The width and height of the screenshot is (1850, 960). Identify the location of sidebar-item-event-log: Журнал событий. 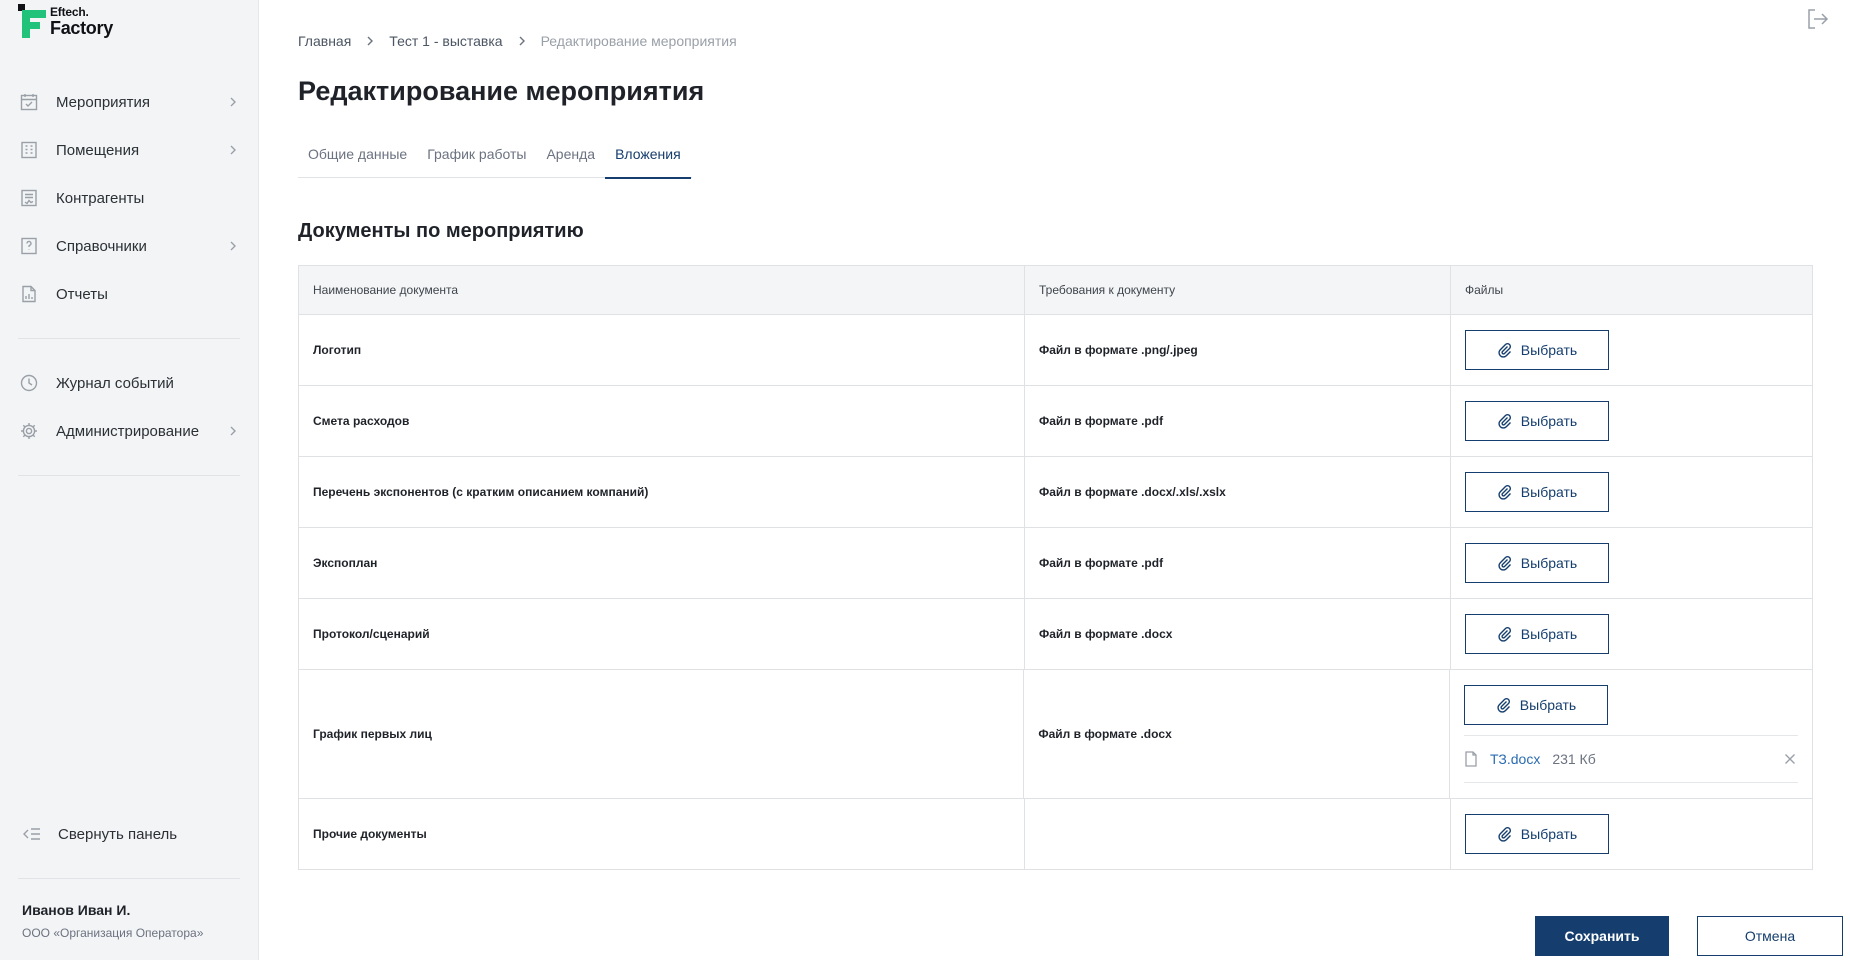
(129, 383).